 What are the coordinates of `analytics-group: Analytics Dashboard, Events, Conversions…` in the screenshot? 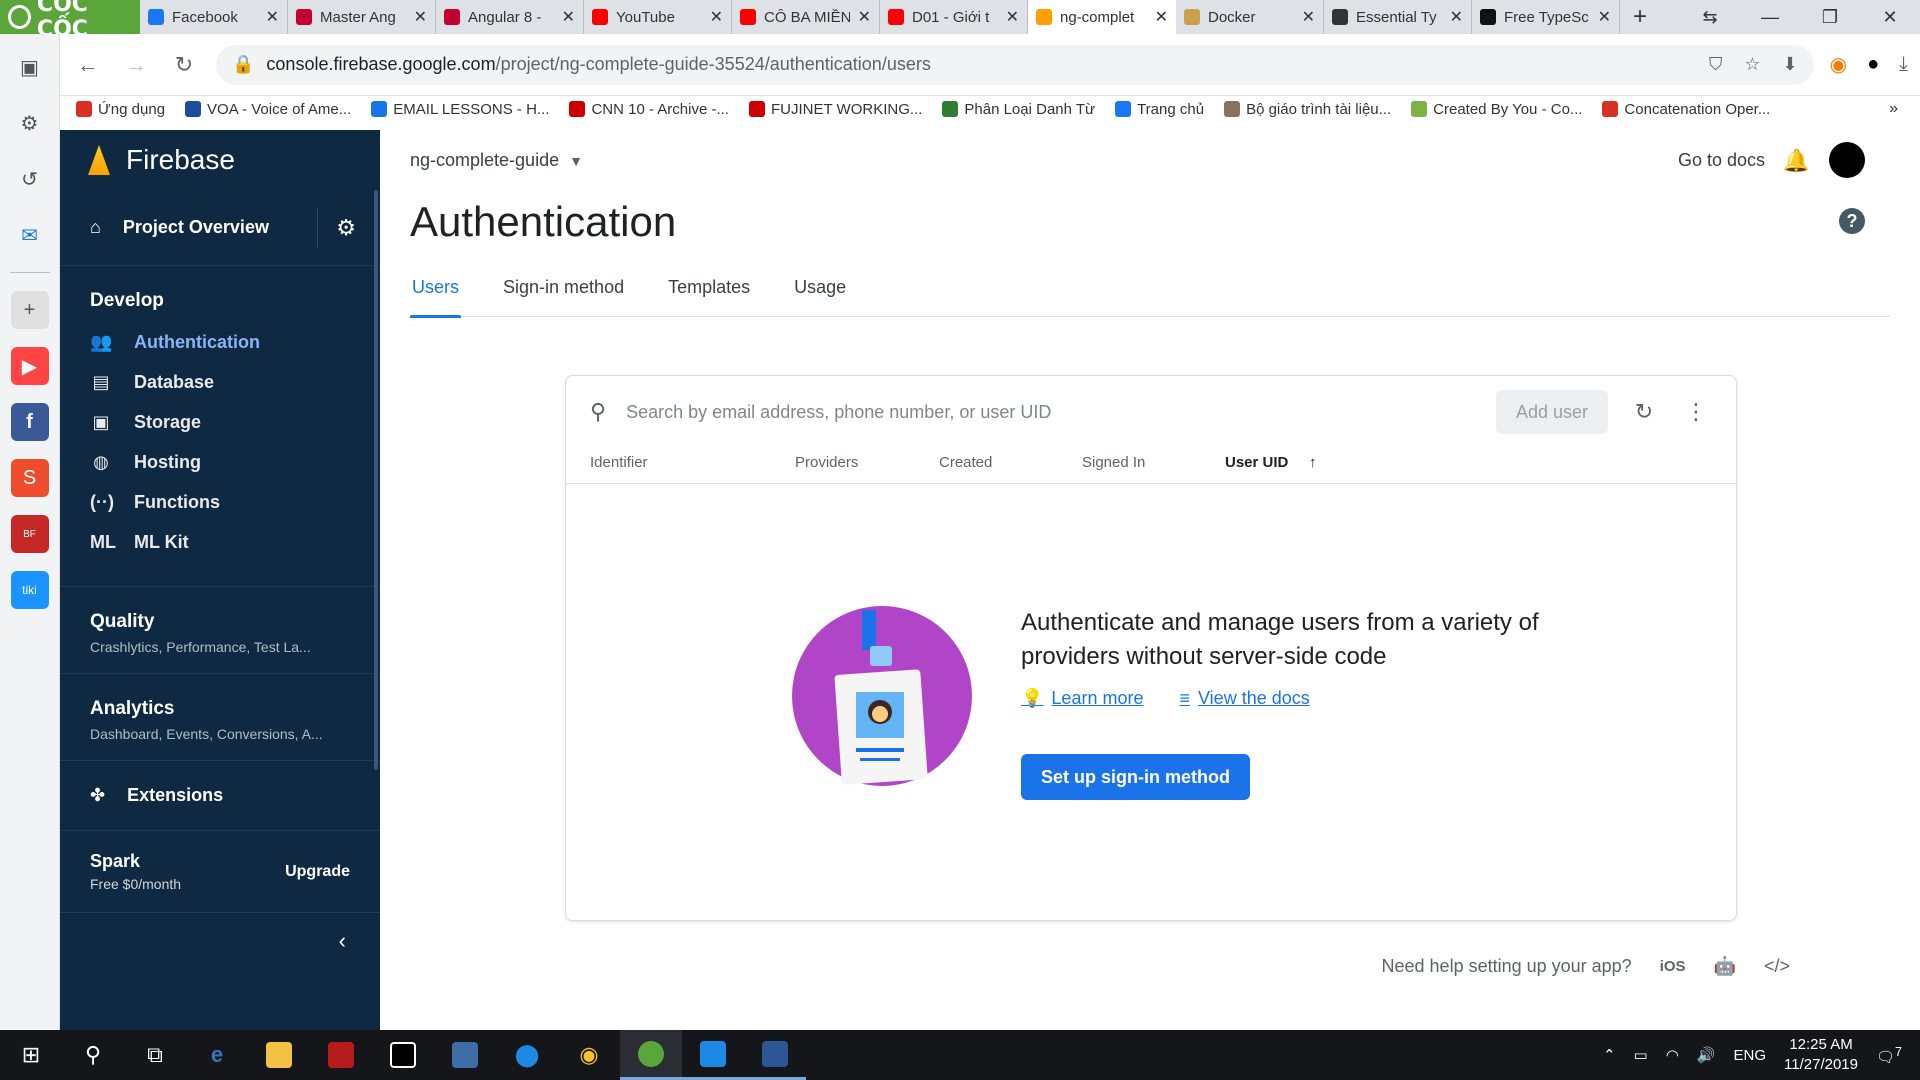 It's located at (220, 717).